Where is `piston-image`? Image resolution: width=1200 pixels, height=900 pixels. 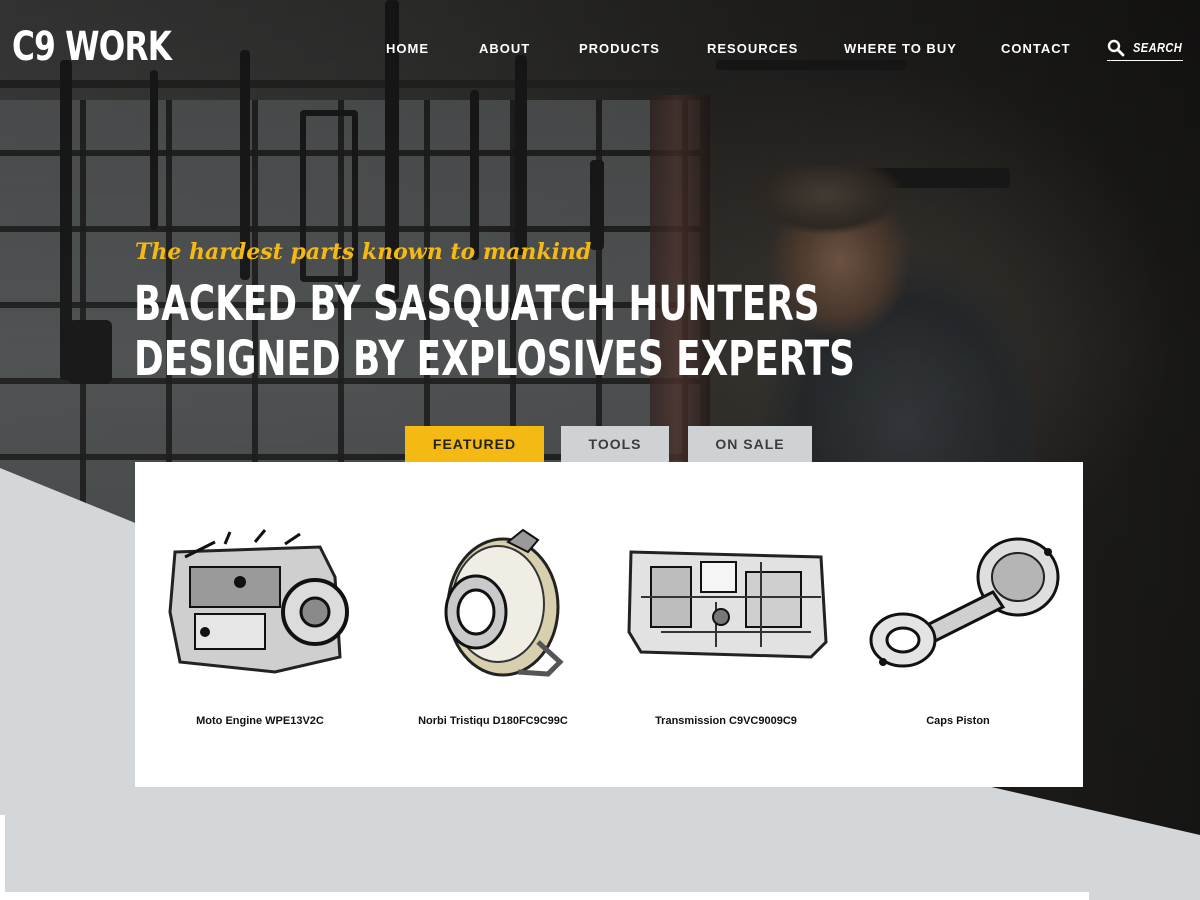
piston-image is located at coordinates (958, 602).